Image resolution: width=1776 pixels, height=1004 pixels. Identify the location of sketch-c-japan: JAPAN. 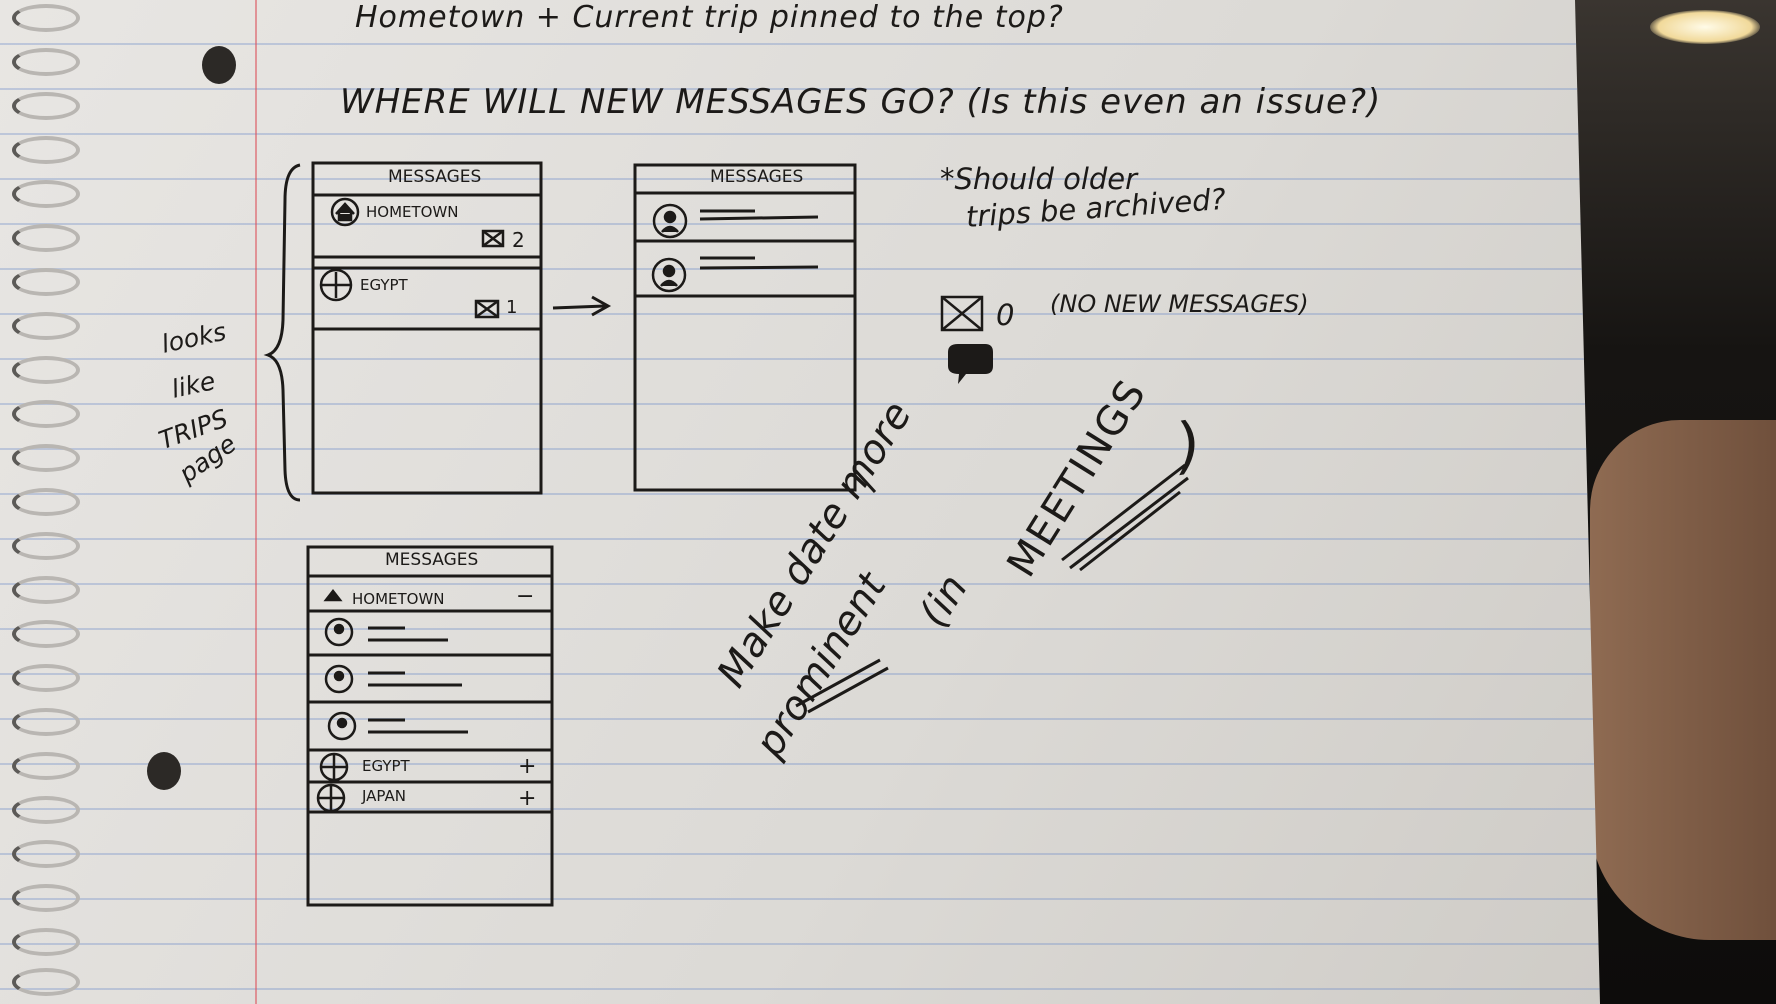
(384, 796).